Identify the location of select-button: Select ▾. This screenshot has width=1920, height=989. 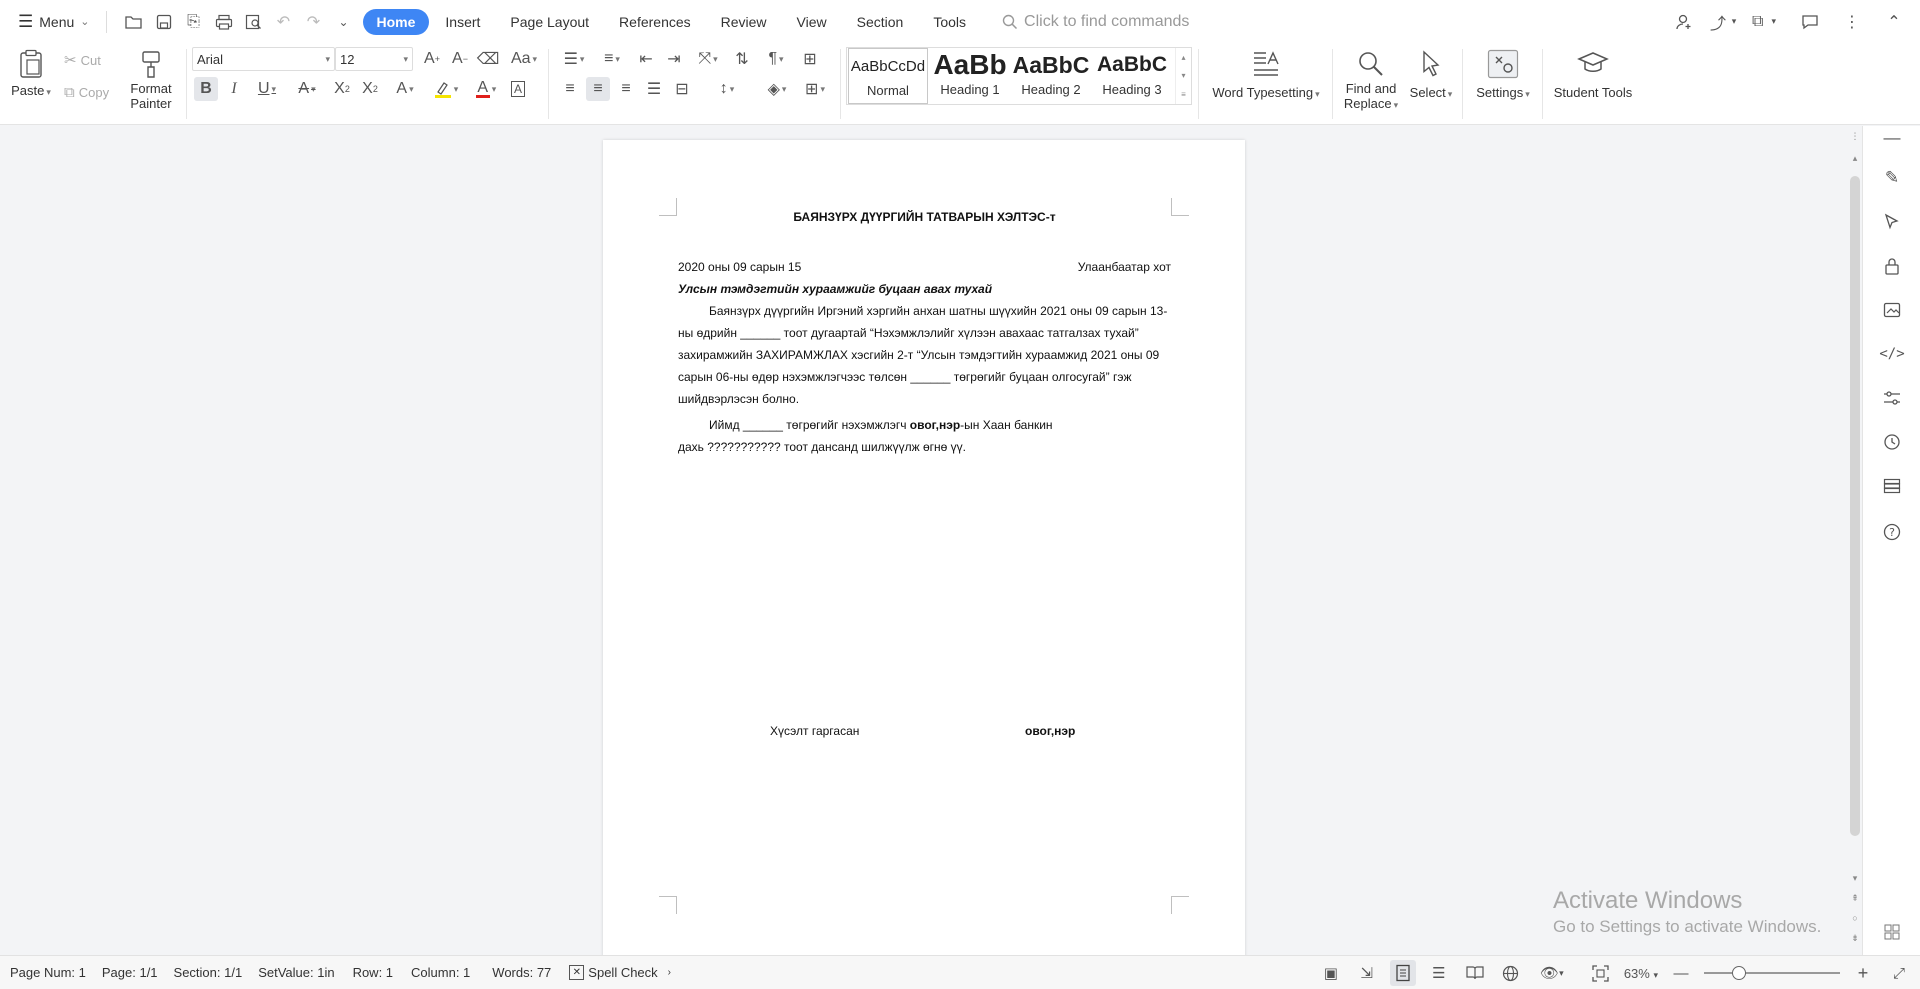
(1431, 74).